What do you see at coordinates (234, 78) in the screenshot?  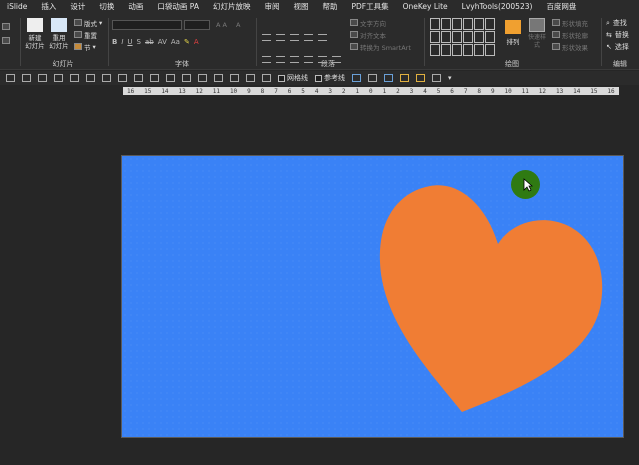 I see `crop-icon` at bounding box center [234, 78].